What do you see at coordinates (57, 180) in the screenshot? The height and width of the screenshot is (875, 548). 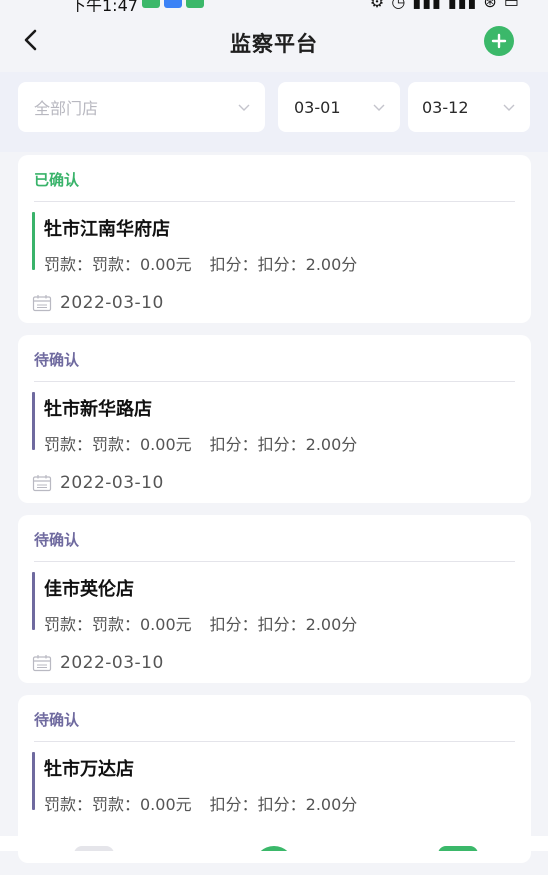 I see `record-status: 已确认` at bounding box center [57, 180].